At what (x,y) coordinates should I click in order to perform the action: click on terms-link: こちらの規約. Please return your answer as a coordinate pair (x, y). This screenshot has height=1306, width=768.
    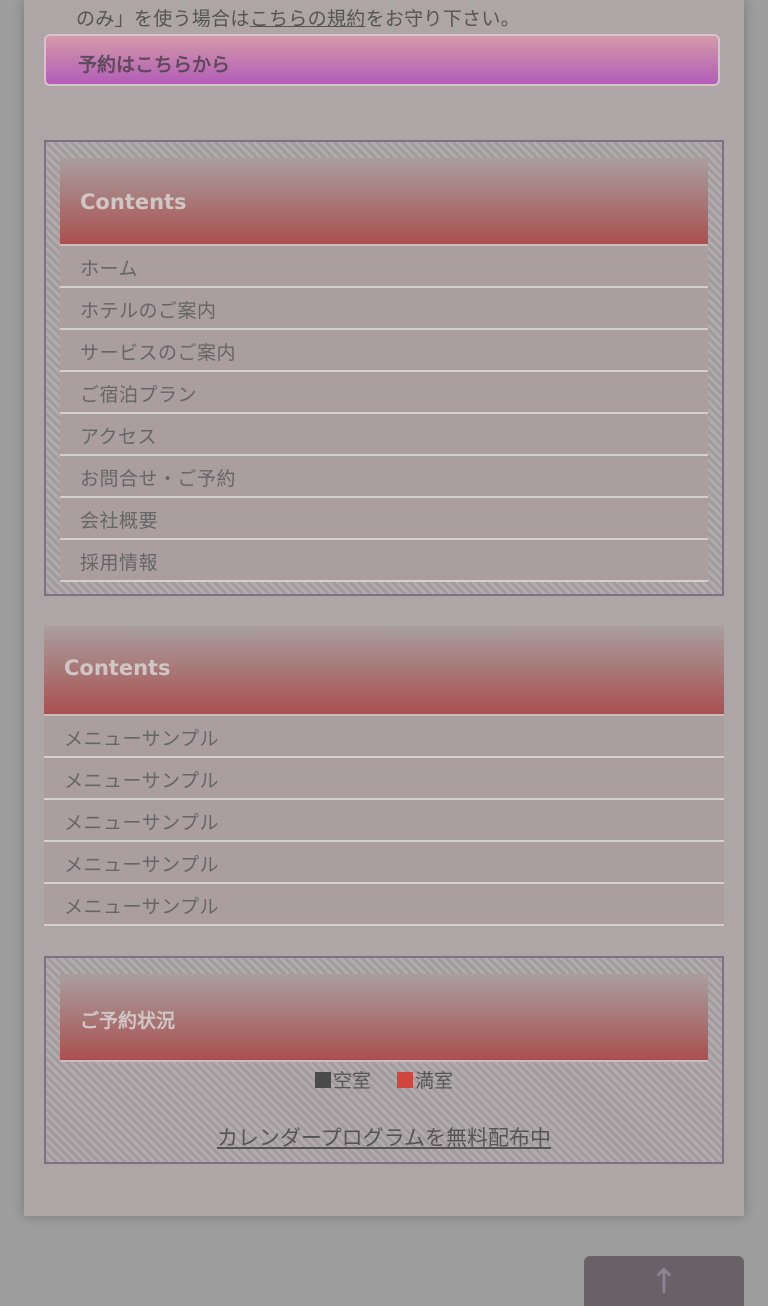
    Looking at the image, I should click on (308, 19).